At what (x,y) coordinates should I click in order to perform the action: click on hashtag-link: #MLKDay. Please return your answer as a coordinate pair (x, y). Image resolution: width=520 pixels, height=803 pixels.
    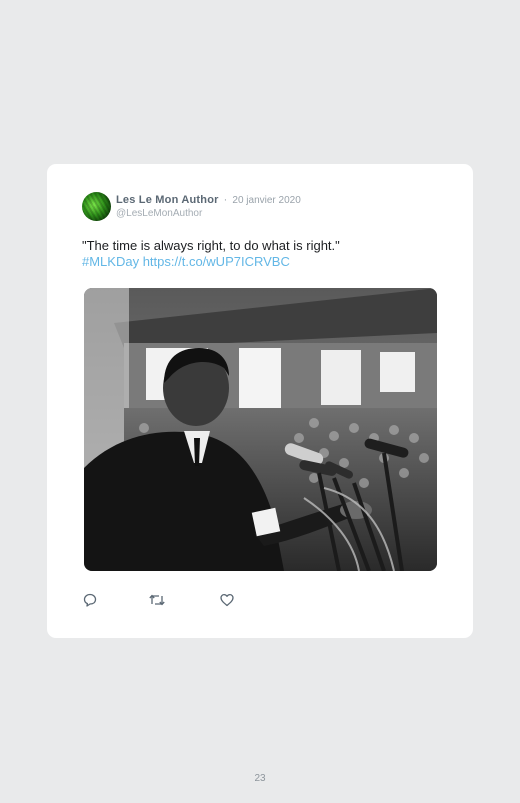
    Looking at the image, I should click on (110, 261).